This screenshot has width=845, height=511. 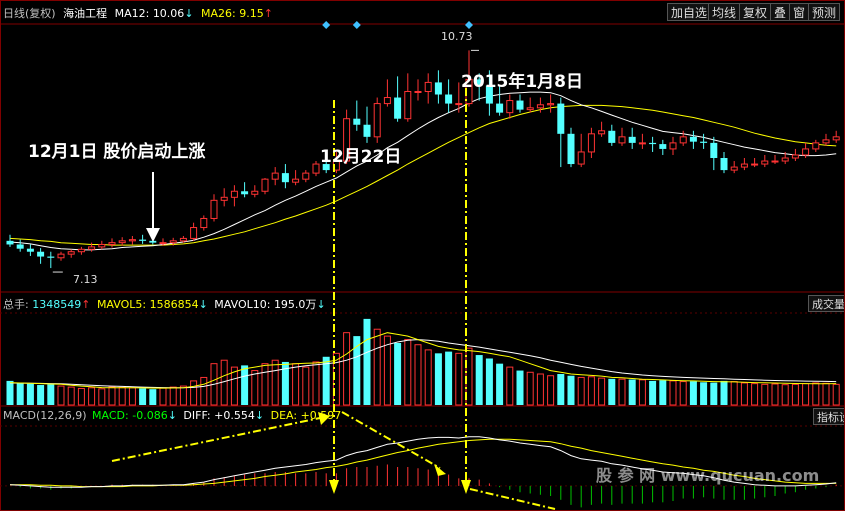 What do you see at coordinates (512, 499) in the screenshot?
I see `second-falling-trend-line` at bounding box center [512, 499].